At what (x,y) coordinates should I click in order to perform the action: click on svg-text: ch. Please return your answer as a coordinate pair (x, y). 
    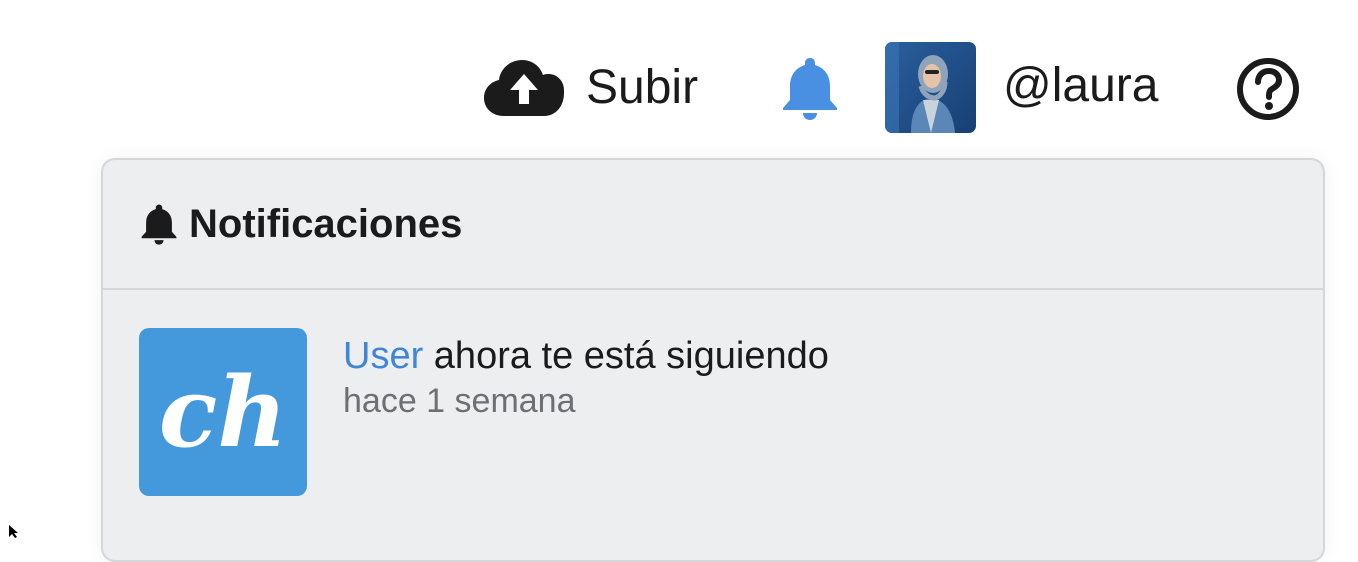
    Looking at the image, I should click on (223, 412).